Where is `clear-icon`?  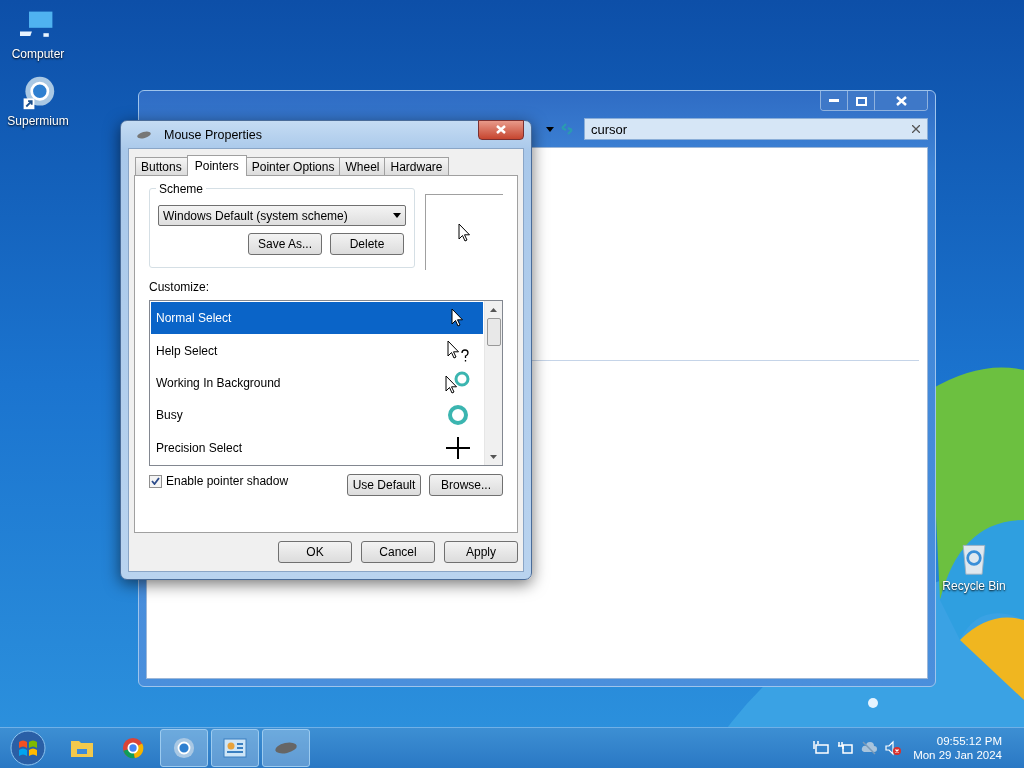
clear-icon is located at coordinates (916, 129).